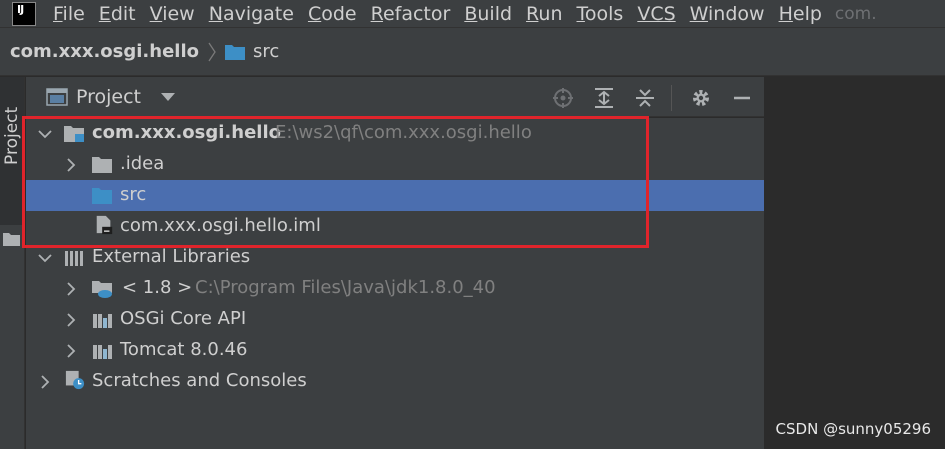 This screenshot has width=945, height=449. What do you see at coordinates (701, 98) in the screenshot?
I see `gear-icon` at bounding box center [701, 98].